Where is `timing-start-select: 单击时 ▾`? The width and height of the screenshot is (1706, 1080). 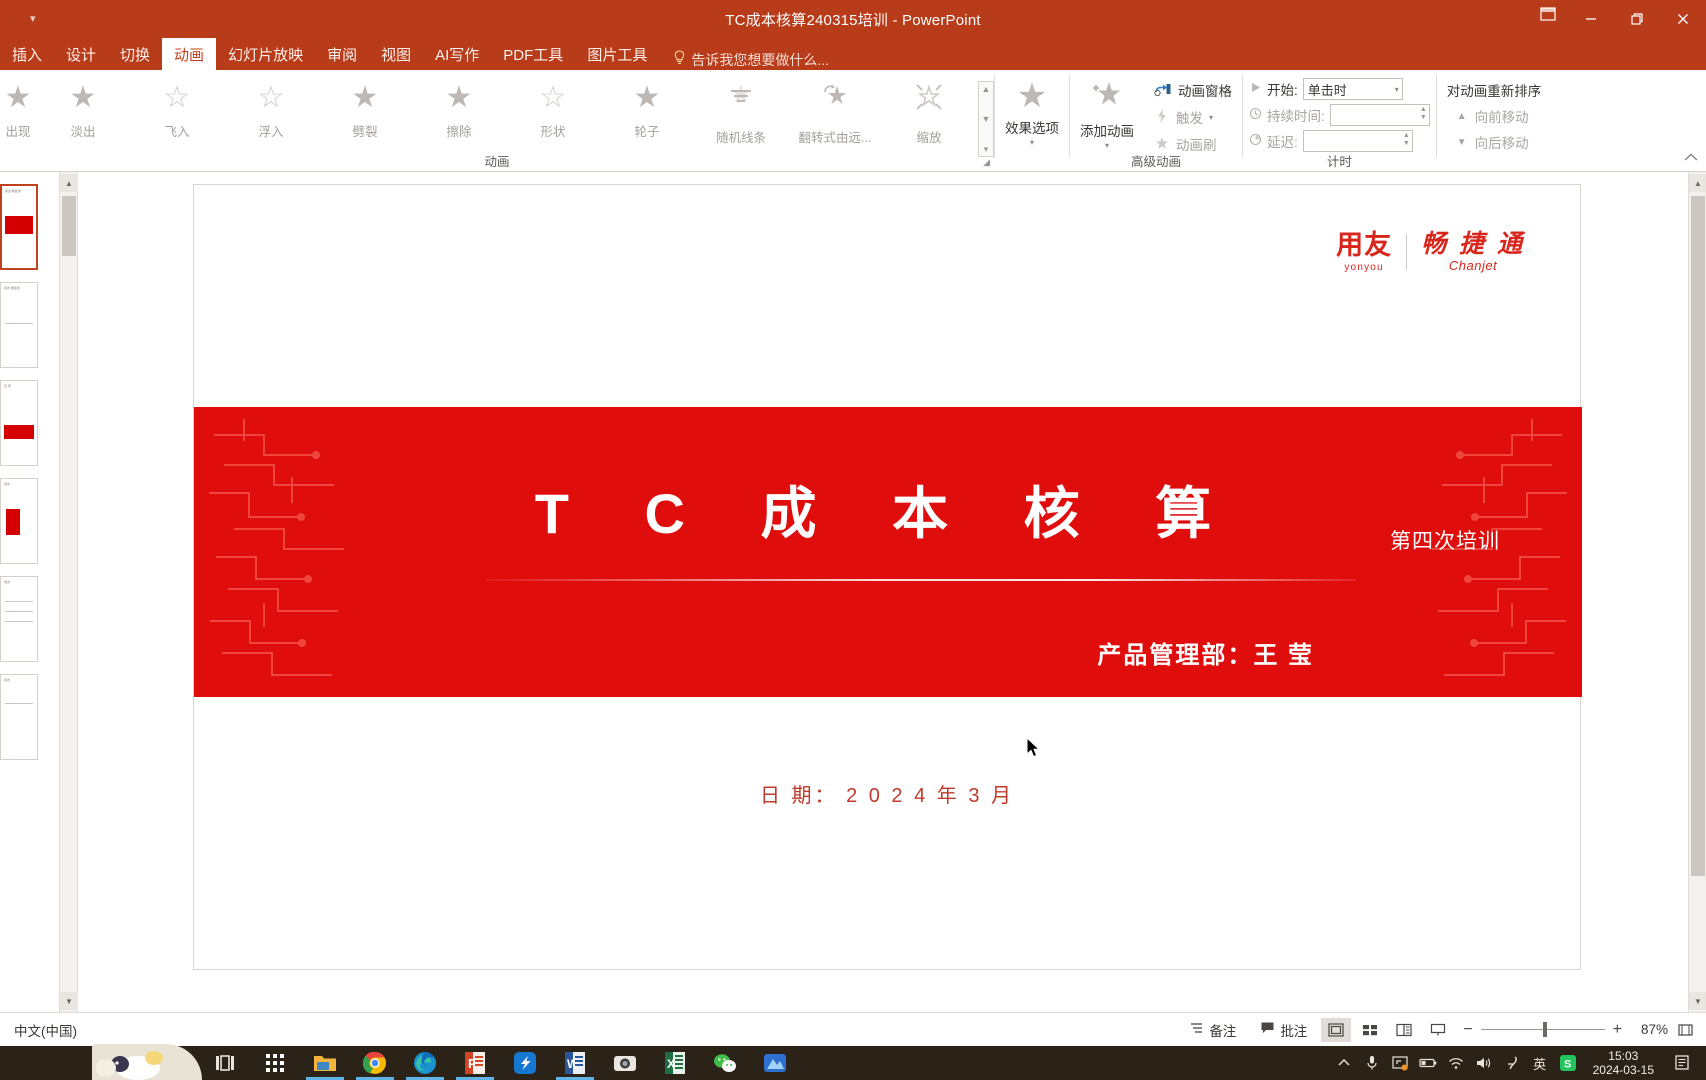
timing-start-select: 单击时 ▾ is located at coordinates (1352, 89).